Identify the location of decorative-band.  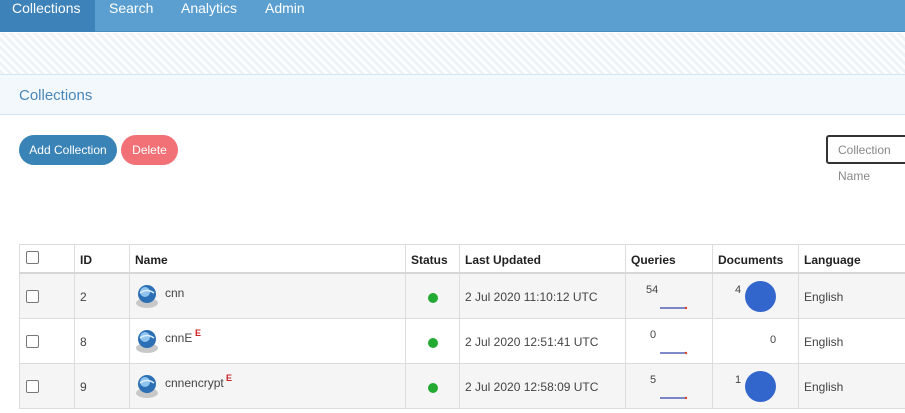
(452, 53).